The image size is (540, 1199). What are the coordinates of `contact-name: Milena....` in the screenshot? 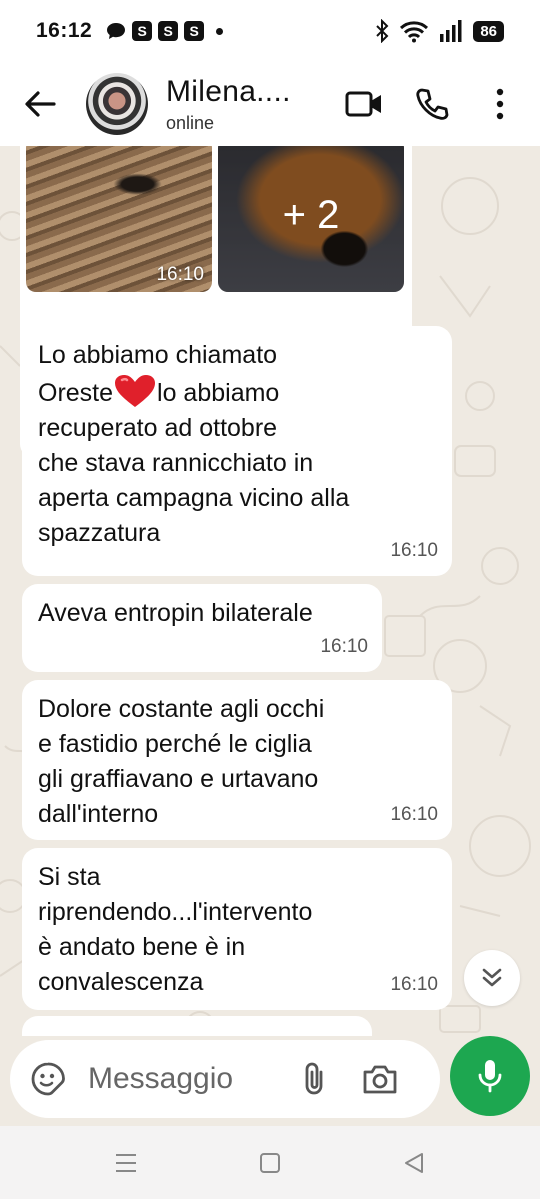 It's located at (228, 91).